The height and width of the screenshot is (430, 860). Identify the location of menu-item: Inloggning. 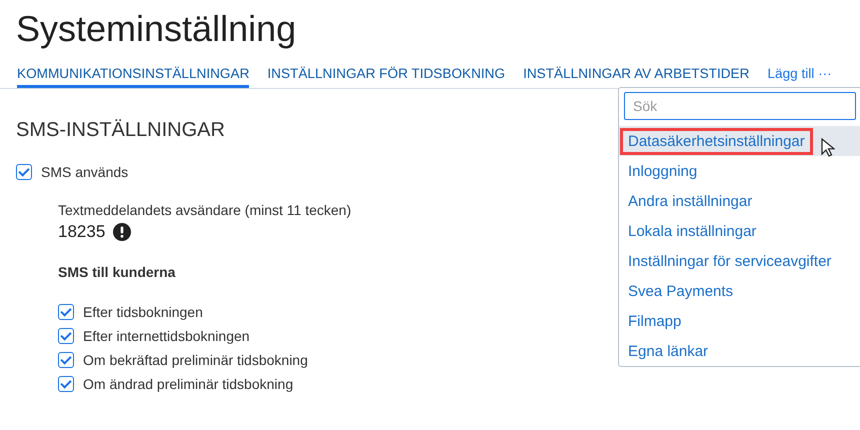
(663, 171).